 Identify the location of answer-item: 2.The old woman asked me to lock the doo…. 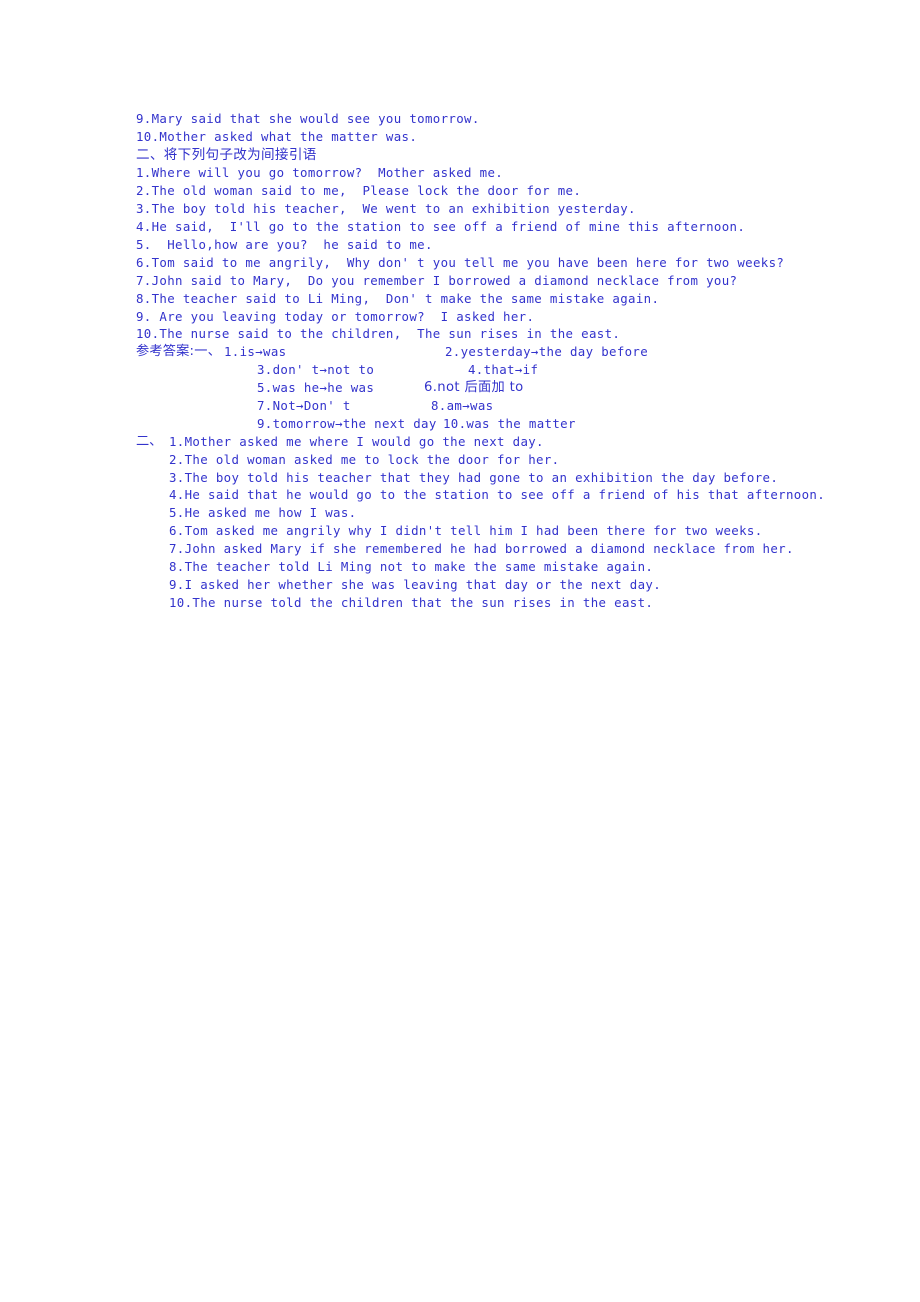
(364, 459).